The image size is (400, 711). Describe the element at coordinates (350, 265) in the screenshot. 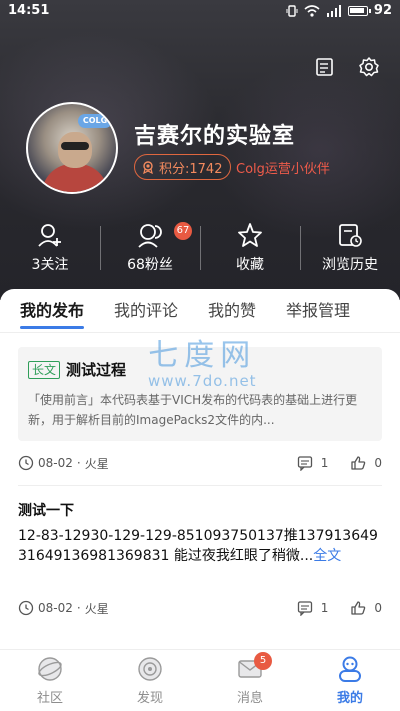

I see `stat-history-label: 浏览历史` at that location.